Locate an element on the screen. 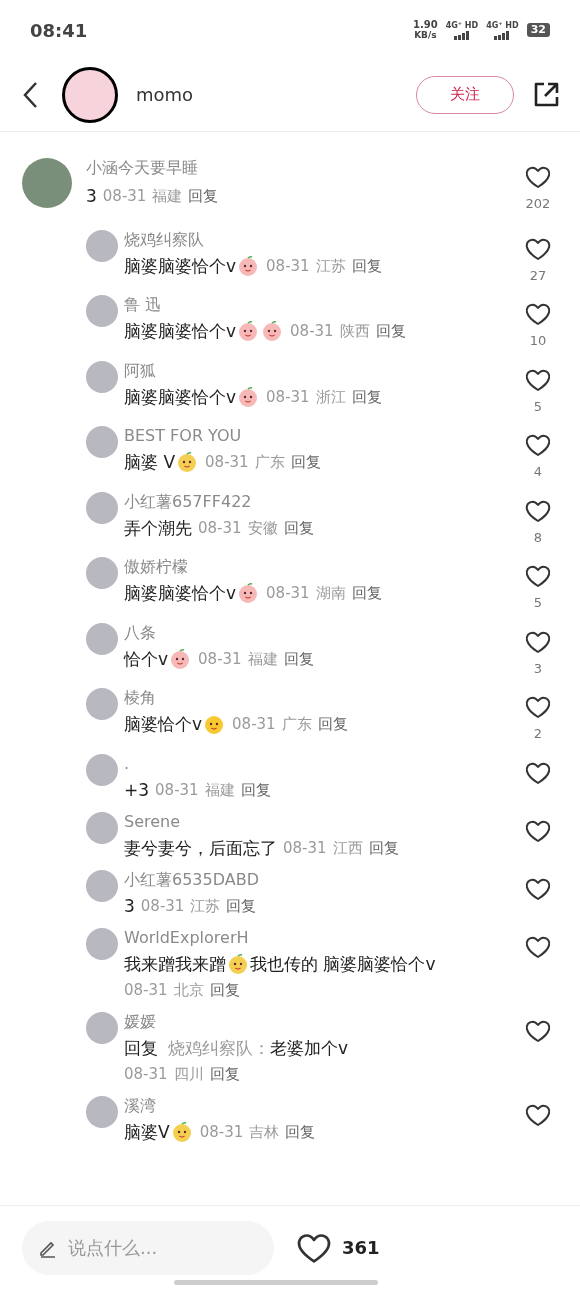  commenter-name: 烧鸡纠察队 is located at coordinates (321, 239).